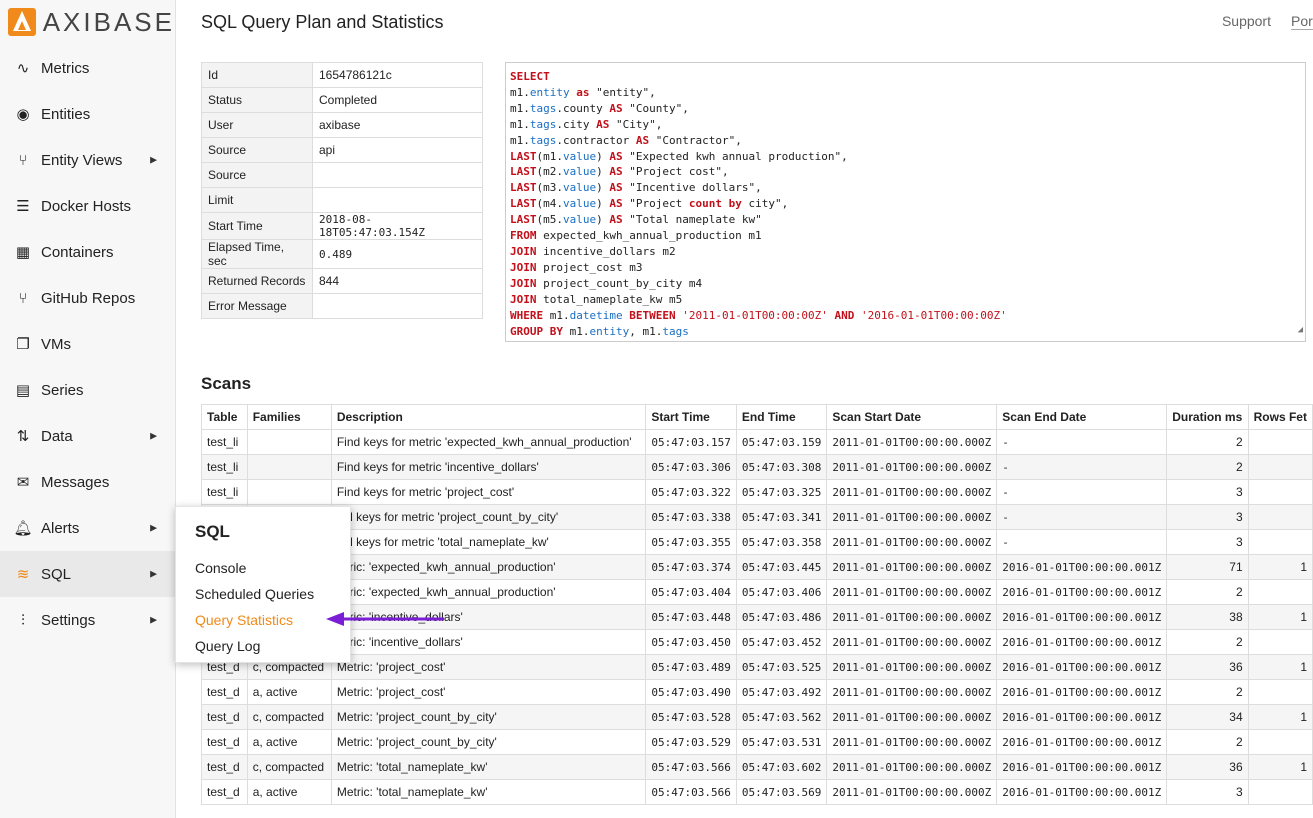 The image size is (1313, 818). What do you see at coordinates (1207, 517) in the screenshot?
I see `table-cell: 3` at bounding box center [1207, 517].